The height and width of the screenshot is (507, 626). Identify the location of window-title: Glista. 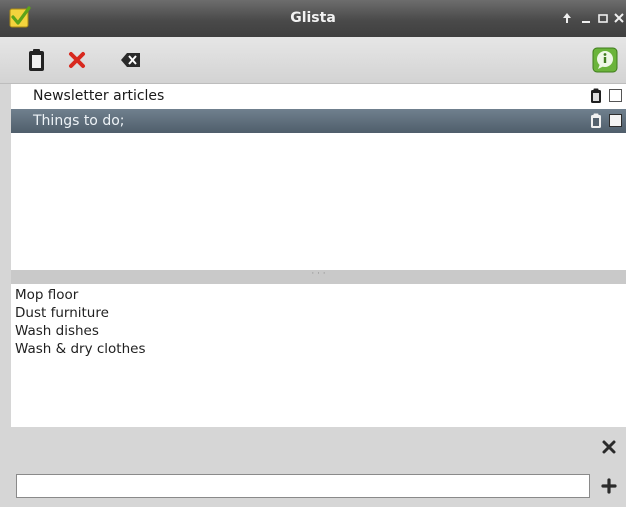
(313, 18).